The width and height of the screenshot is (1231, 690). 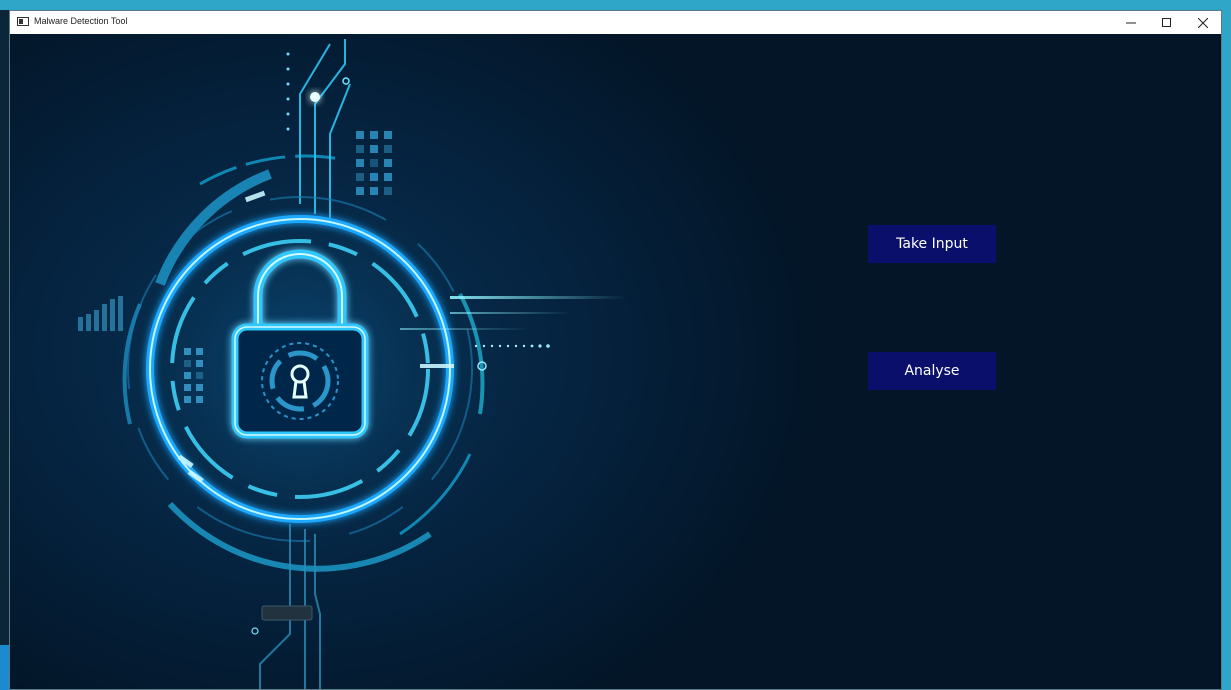 What do you see at coordinates (81, 21) in the screenshot?
I see `window-title: Malware Detection Tool` at bounding box center [81, 21].